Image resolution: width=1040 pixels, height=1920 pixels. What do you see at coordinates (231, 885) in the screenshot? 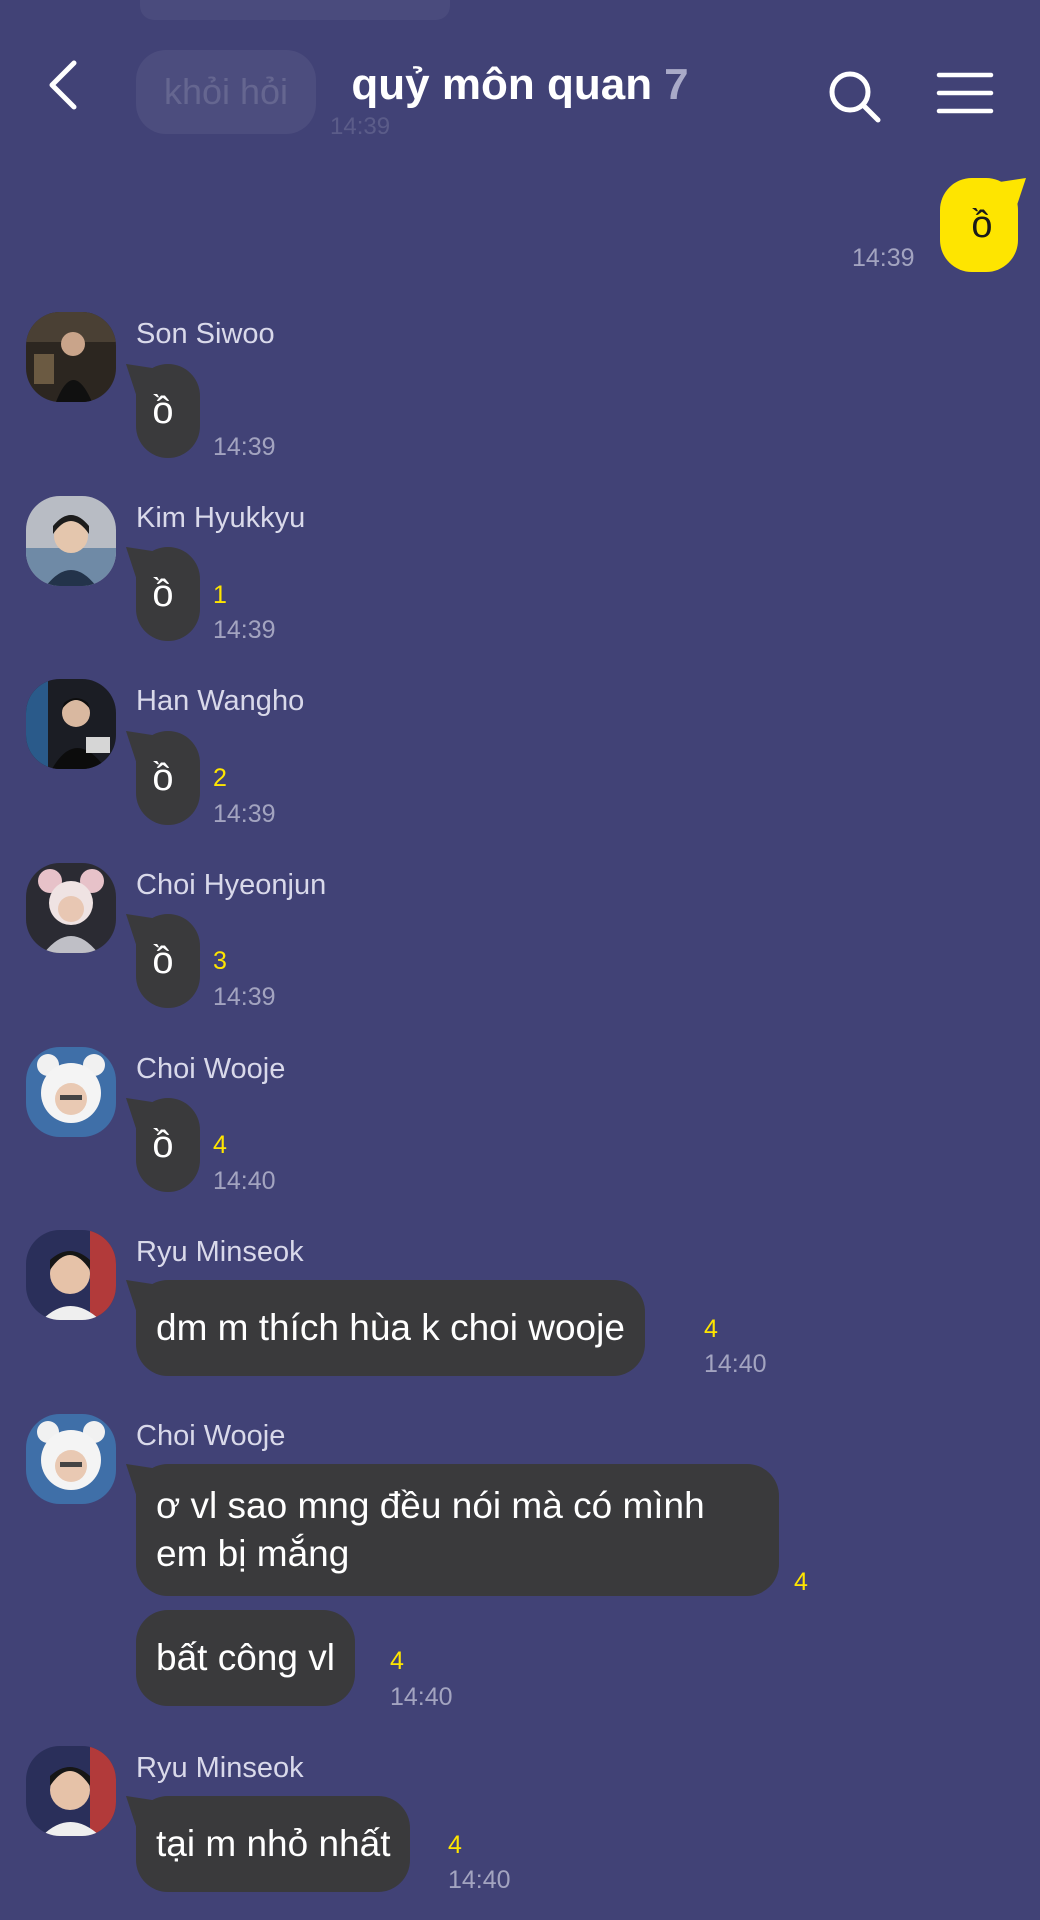
I see `sender-name: Choi Hyeonjun` at bounding box center [231, 885].